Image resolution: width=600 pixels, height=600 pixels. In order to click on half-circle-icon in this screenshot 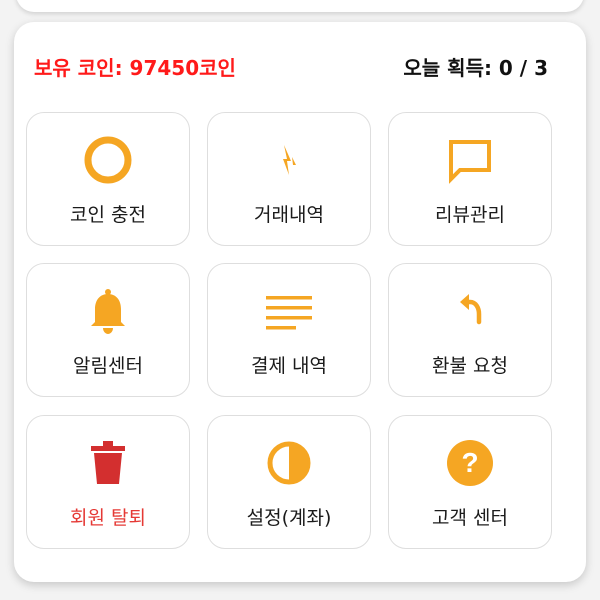, I will do `click(289, 463)`.